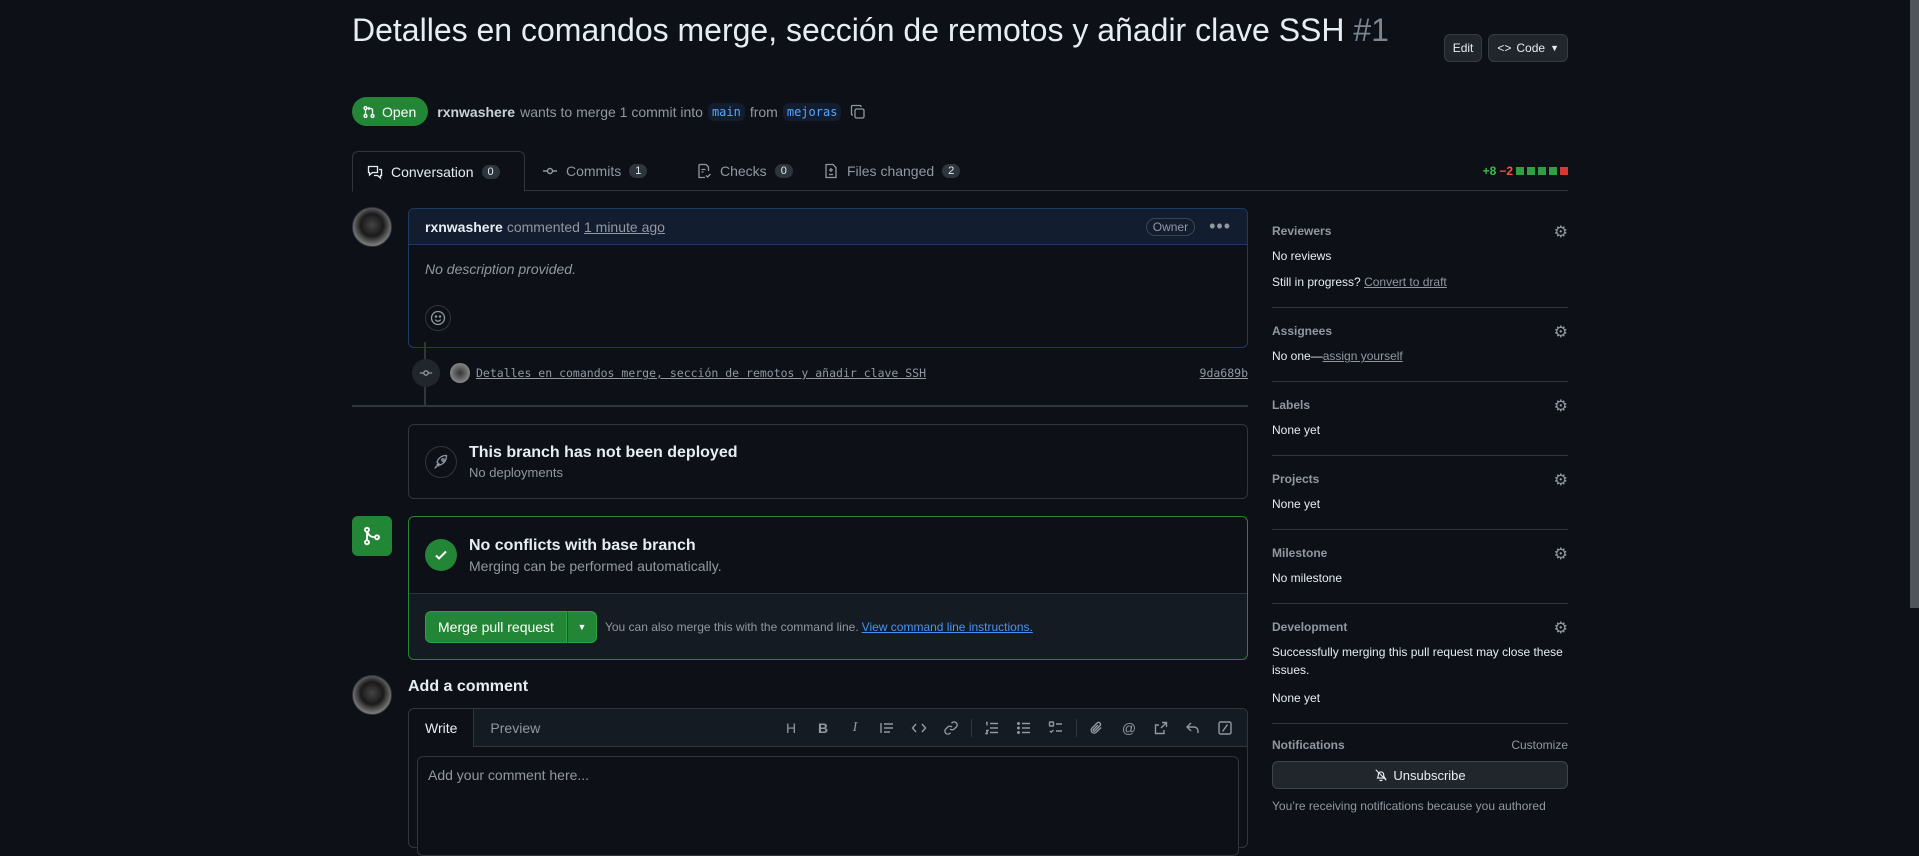 The width and height of the screenshot is (1919, 856). What do you see at coordinates (1316, 282) in the screenshot?
I see `draft-hint-text: Still in progress?` at bounding box center [1316, 282].